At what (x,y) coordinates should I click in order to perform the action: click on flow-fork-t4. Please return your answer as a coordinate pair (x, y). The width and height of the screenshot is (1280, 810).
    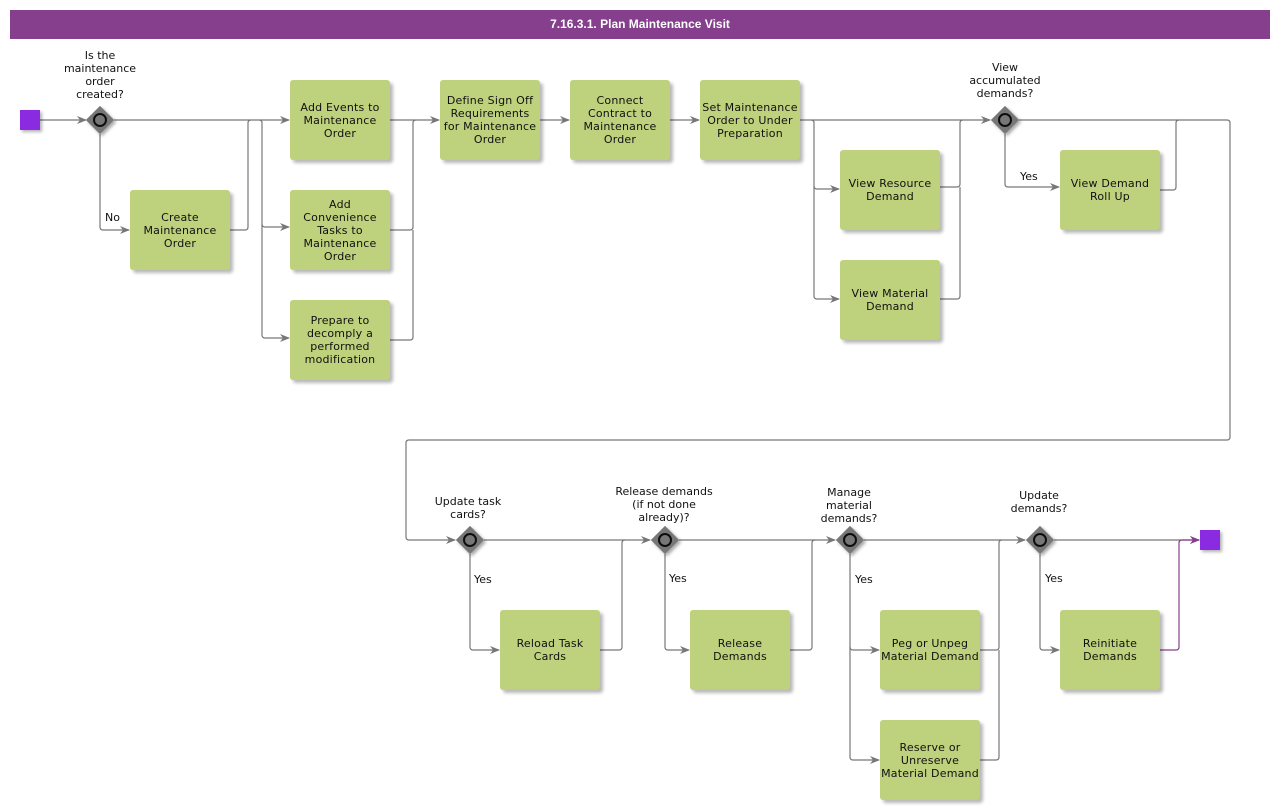
    Looking at the image, I should click on (275, 283).